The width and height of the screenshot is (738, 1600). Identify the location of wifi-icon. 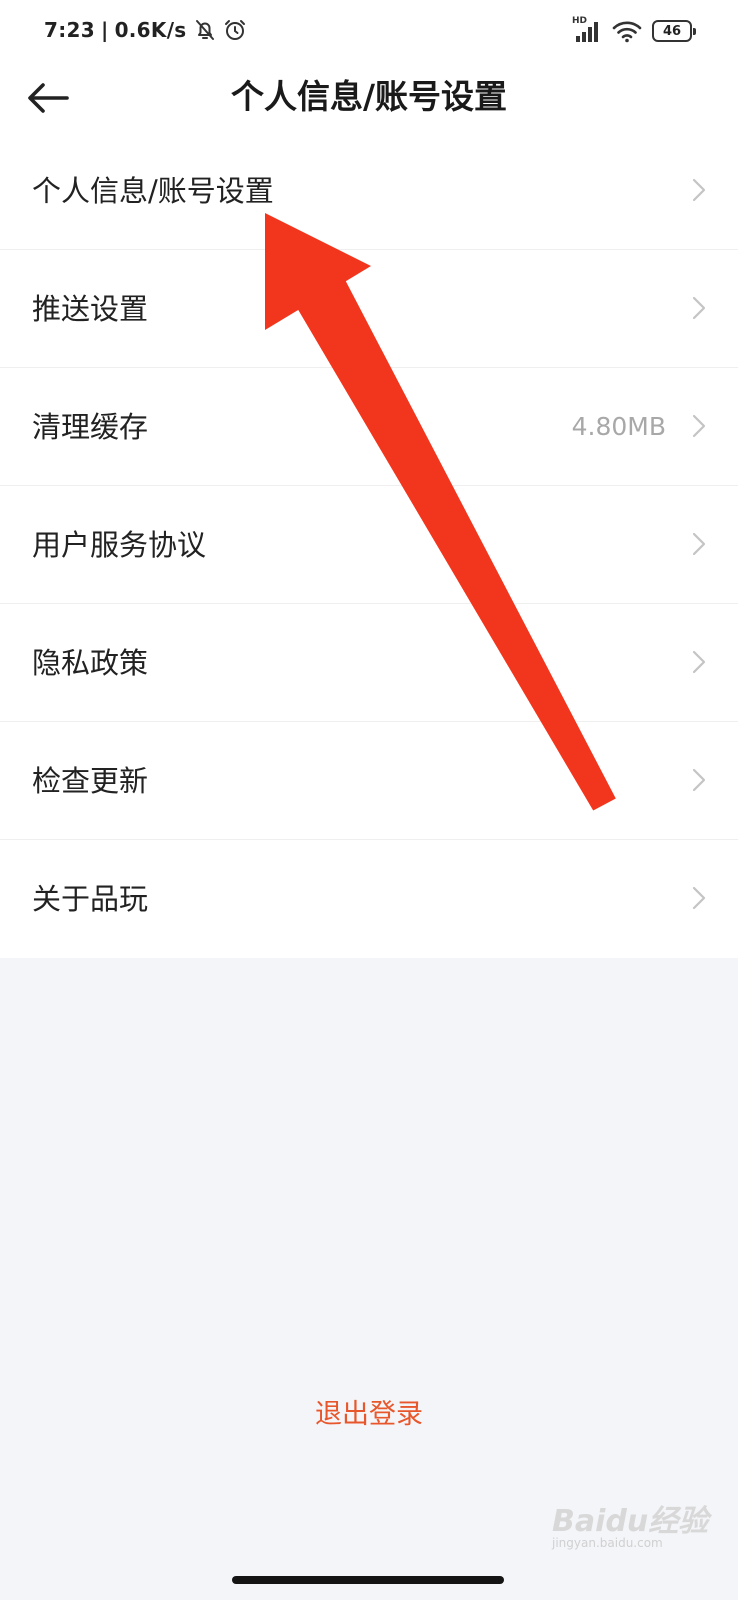
(627, 32).